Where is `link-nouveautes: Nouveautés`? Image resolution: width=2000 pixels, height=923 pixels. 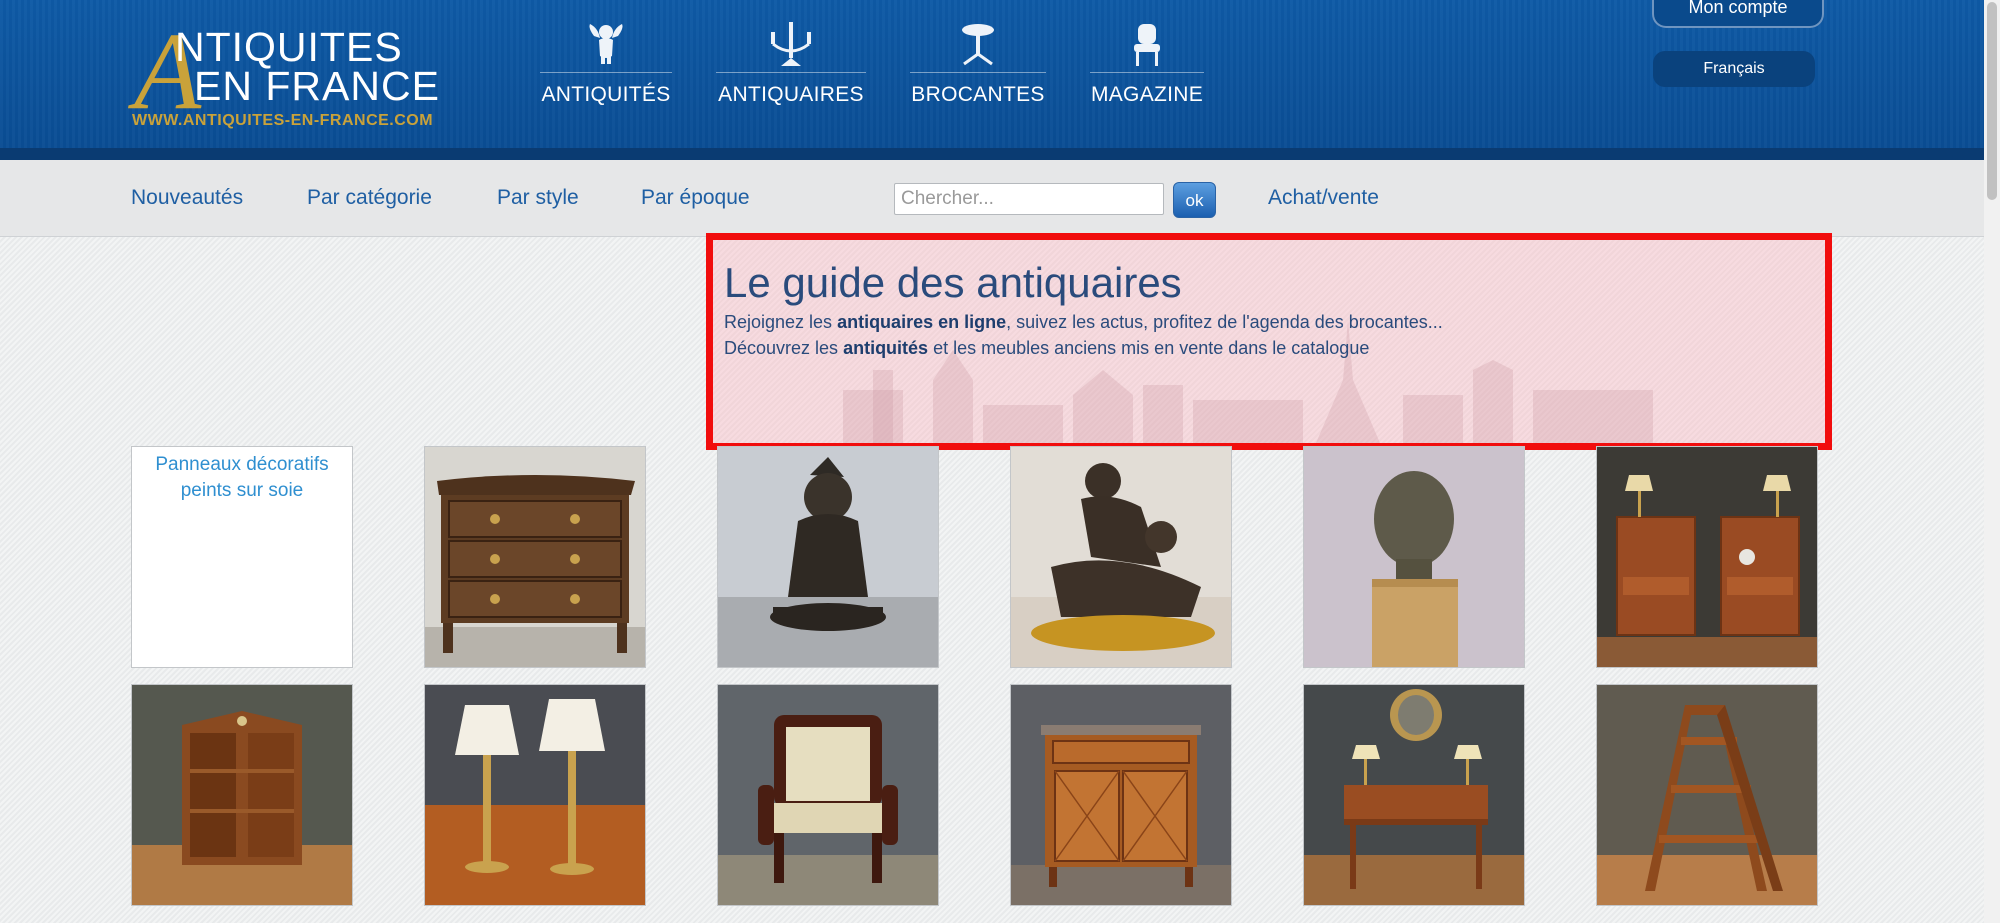 link-nouveautes: Nouveautés is located at coordinates (187, 198).